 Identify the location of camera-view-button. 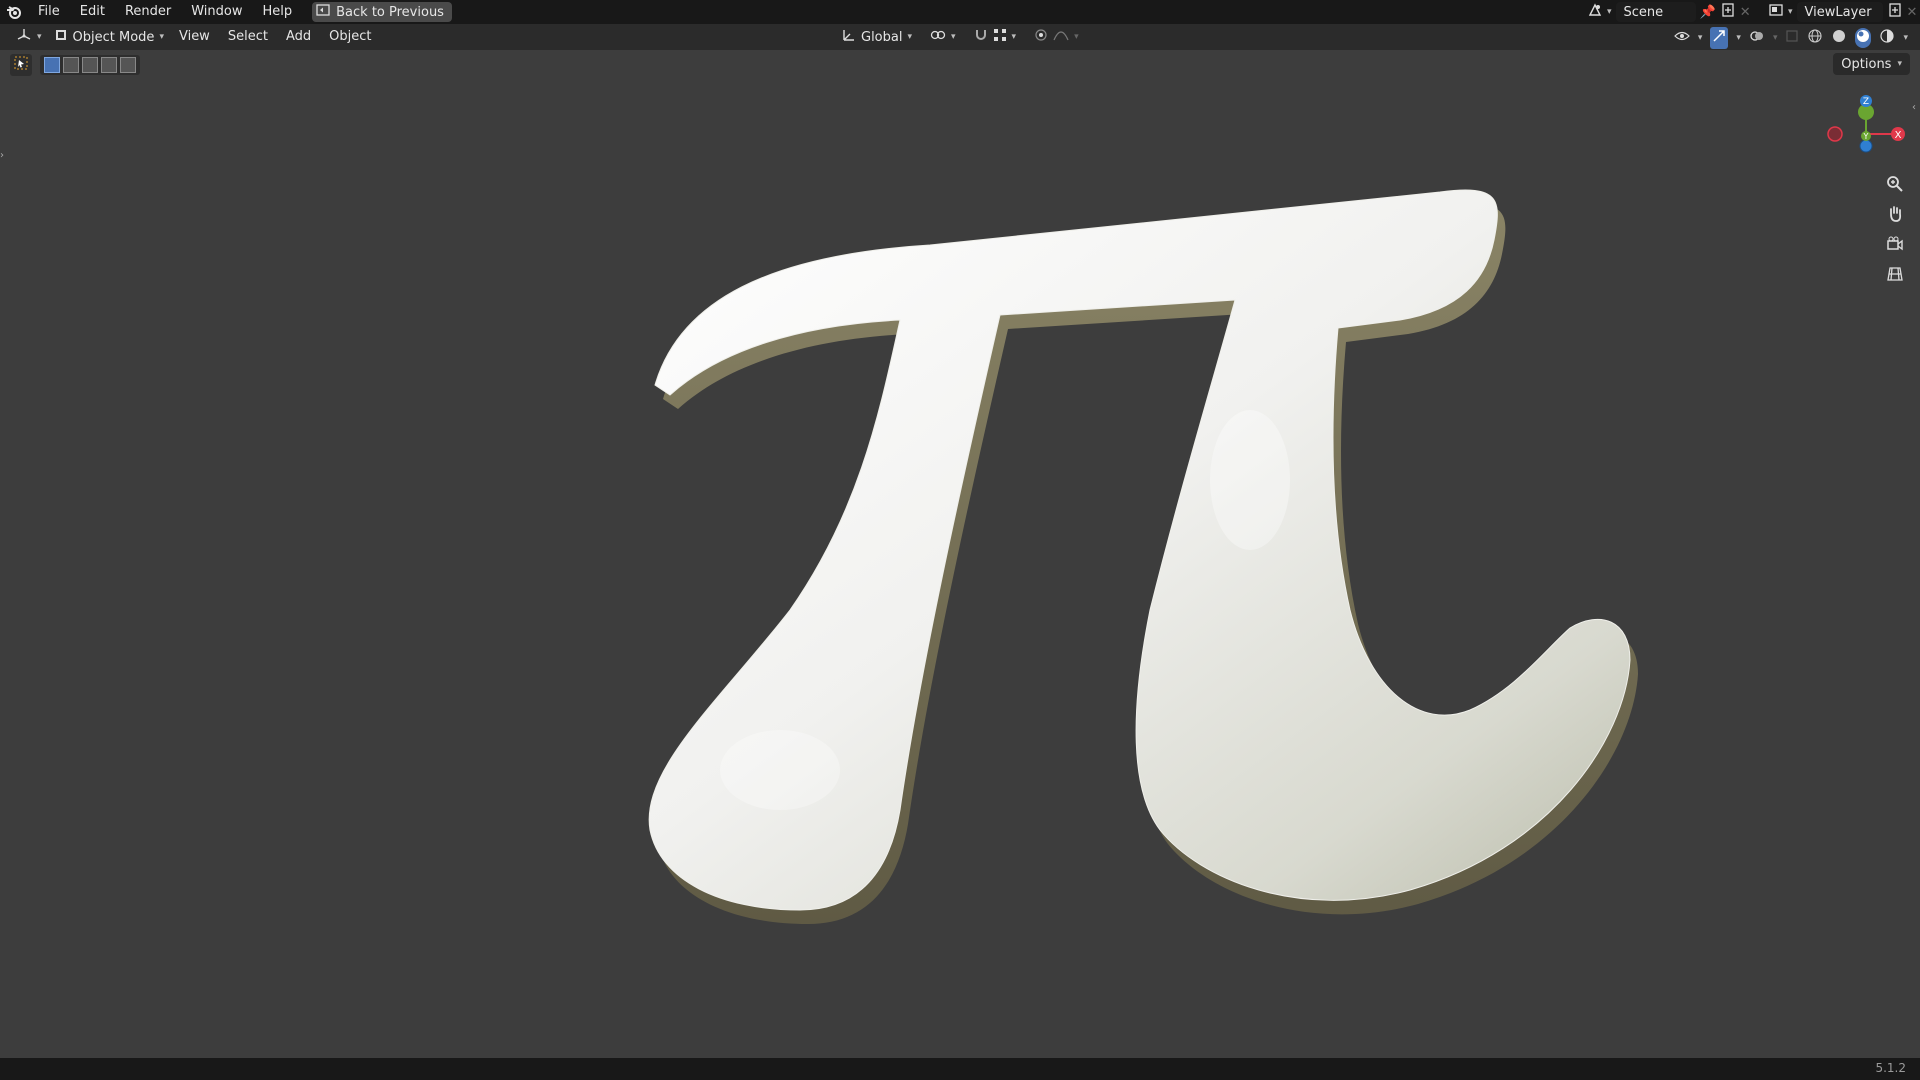
(1895, 246).